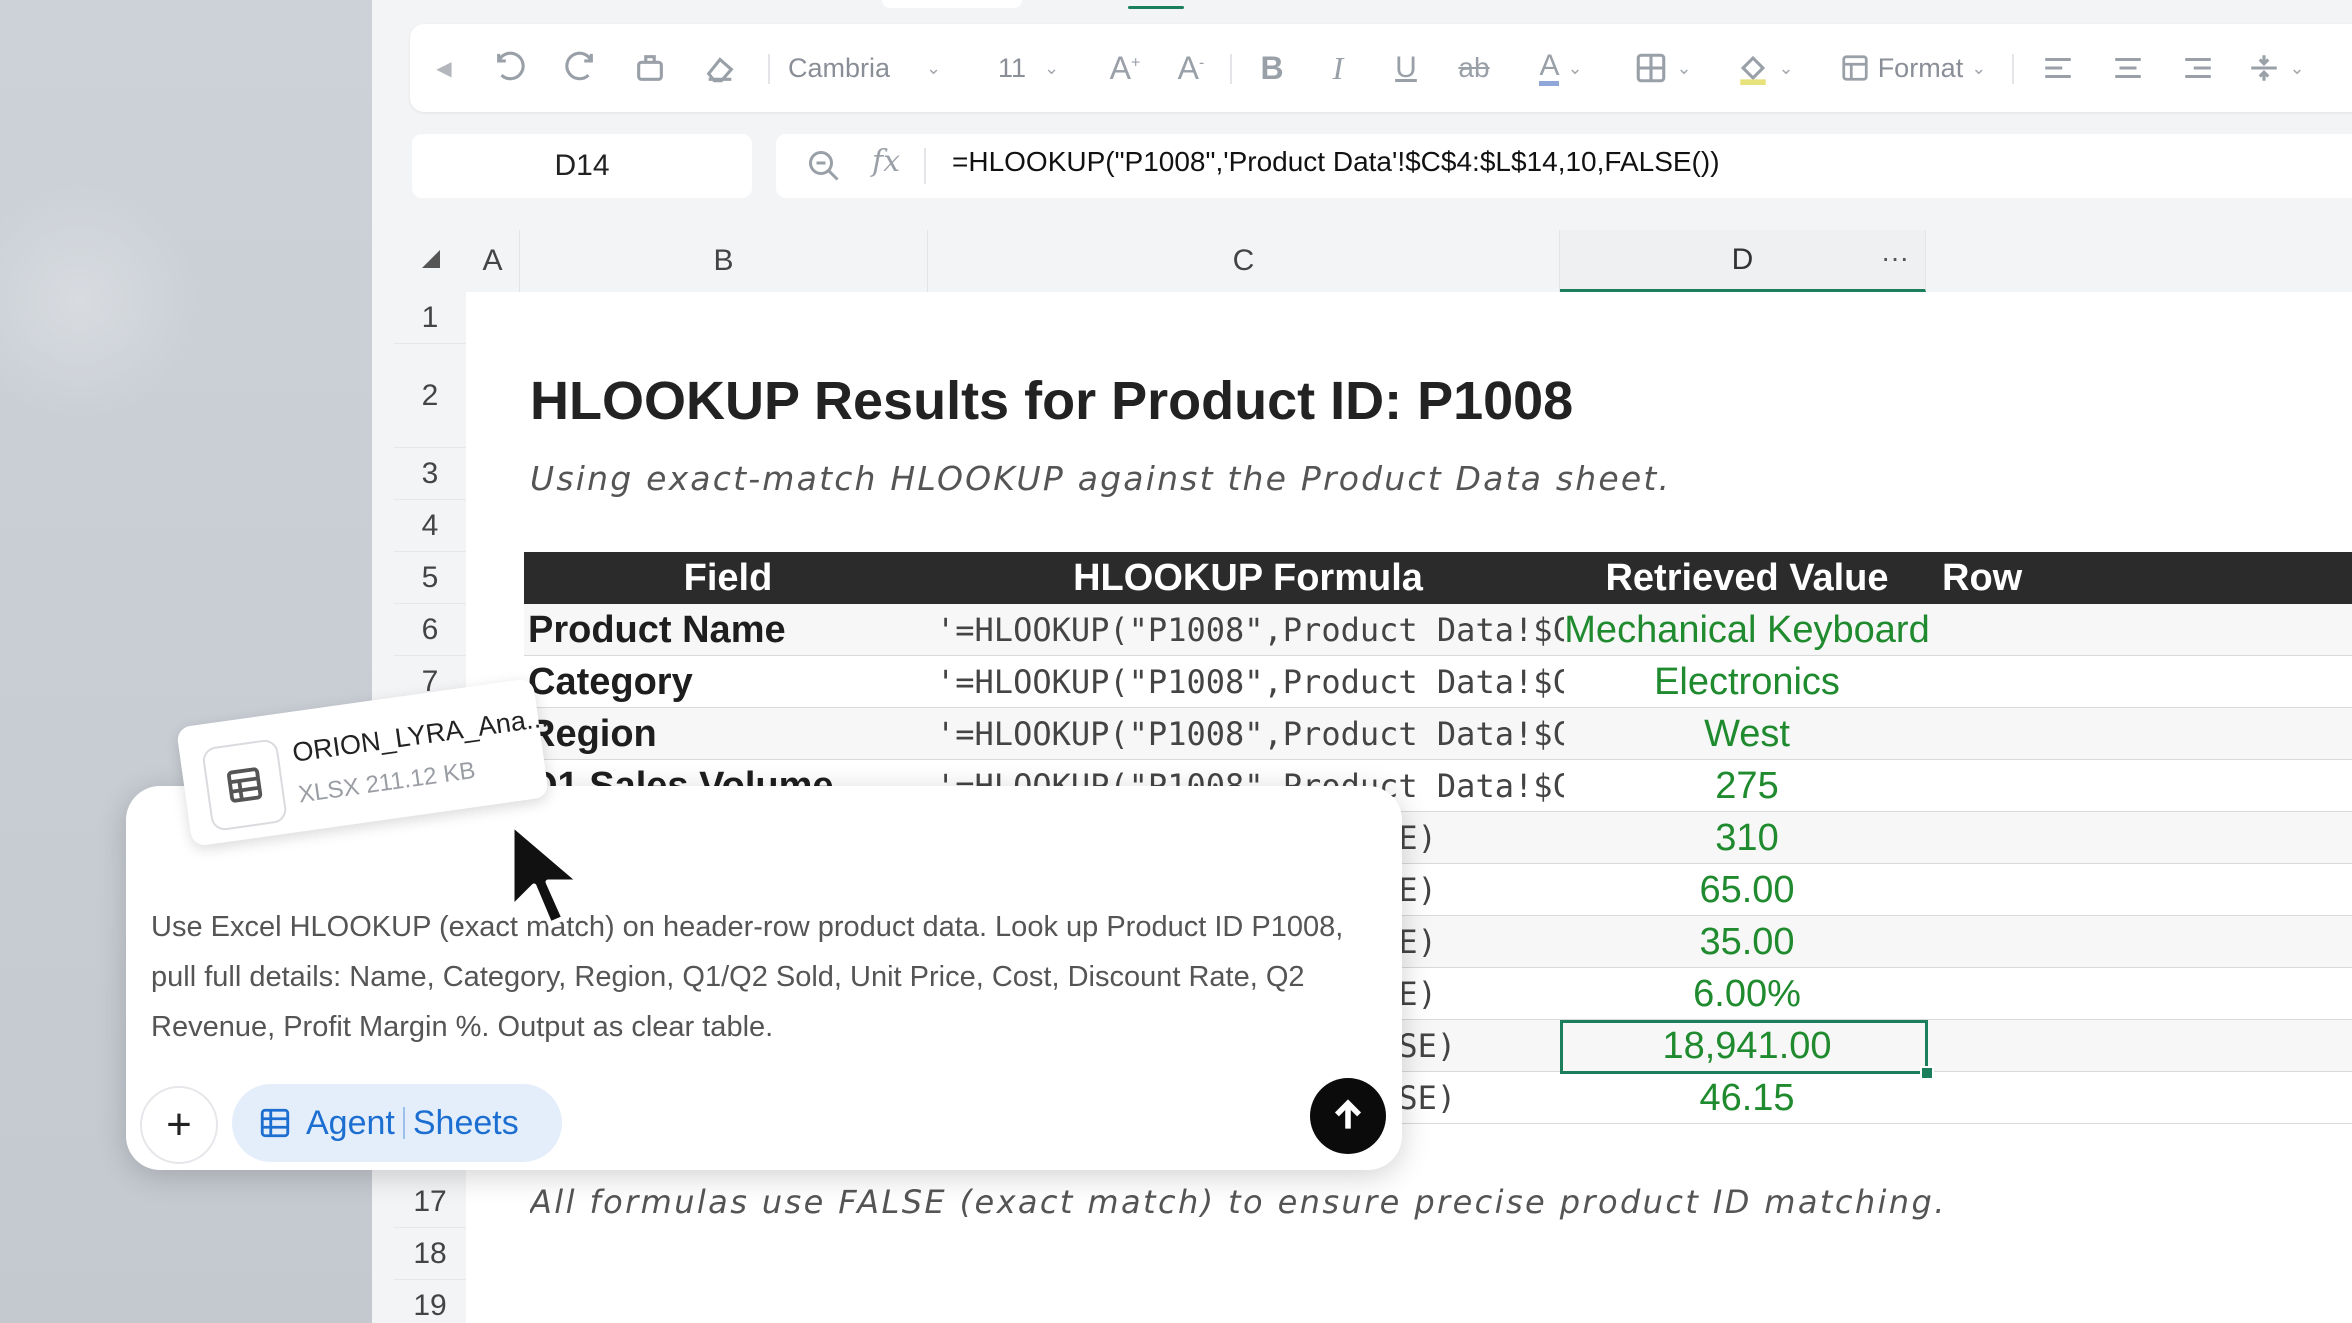  What do you see at coordinates (1338, 68) in the screenshot?
I see `italic-icon: I` at bounding box center [1338, 68].